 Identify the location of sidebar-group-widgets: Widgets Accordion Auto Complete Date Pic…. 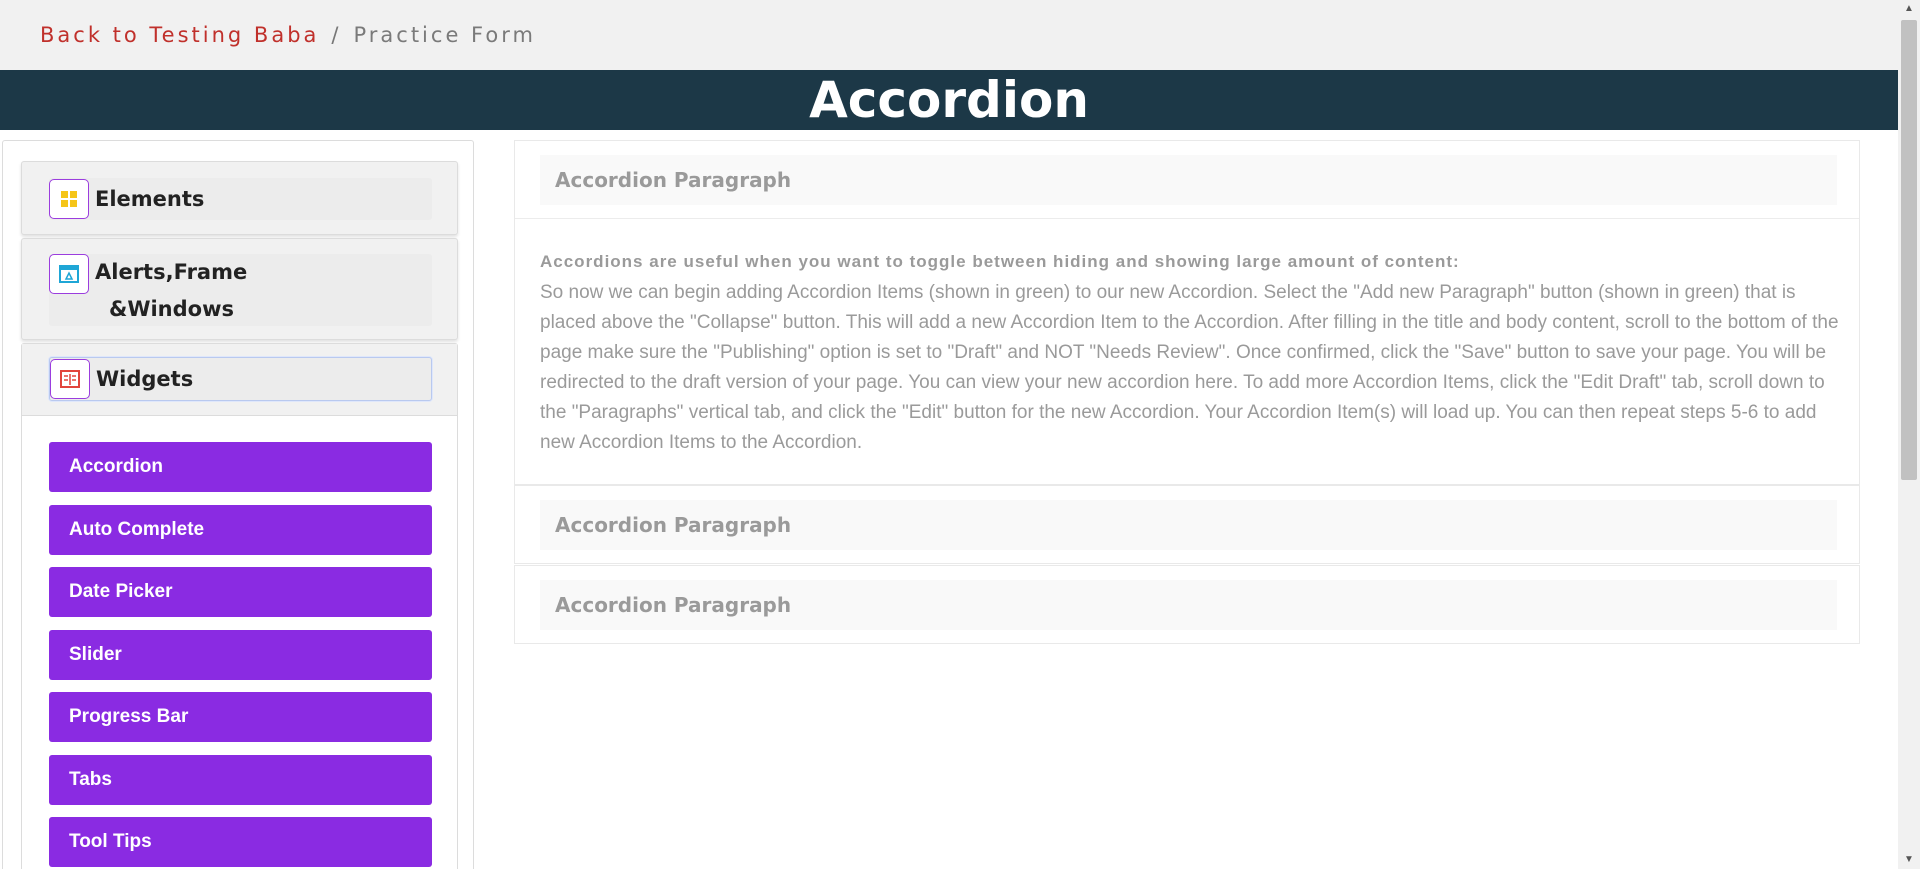
(239, 606).